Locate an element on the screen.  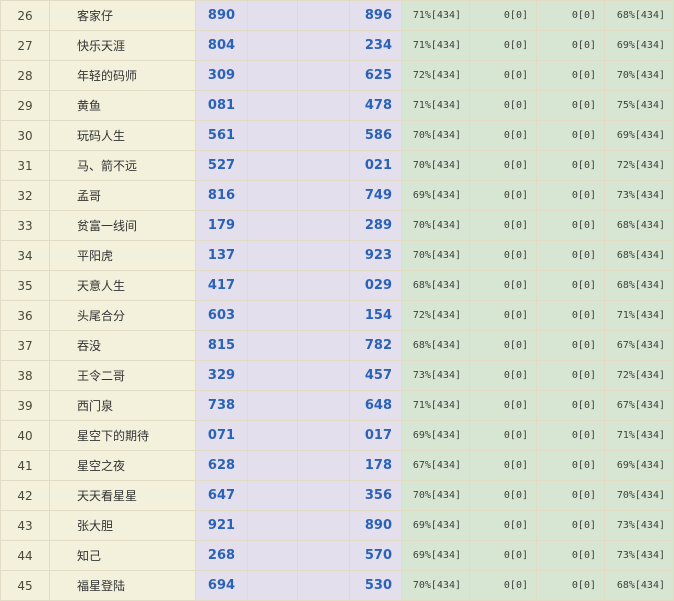
member-name-cell: 快乐天涯 is located at coordinates (122, 45).